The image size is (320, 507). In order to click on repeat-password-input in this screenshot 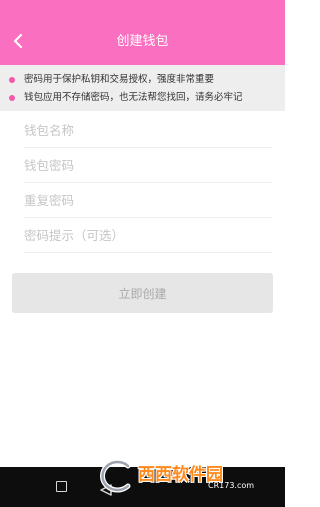, I will do `click(148, 200)`.